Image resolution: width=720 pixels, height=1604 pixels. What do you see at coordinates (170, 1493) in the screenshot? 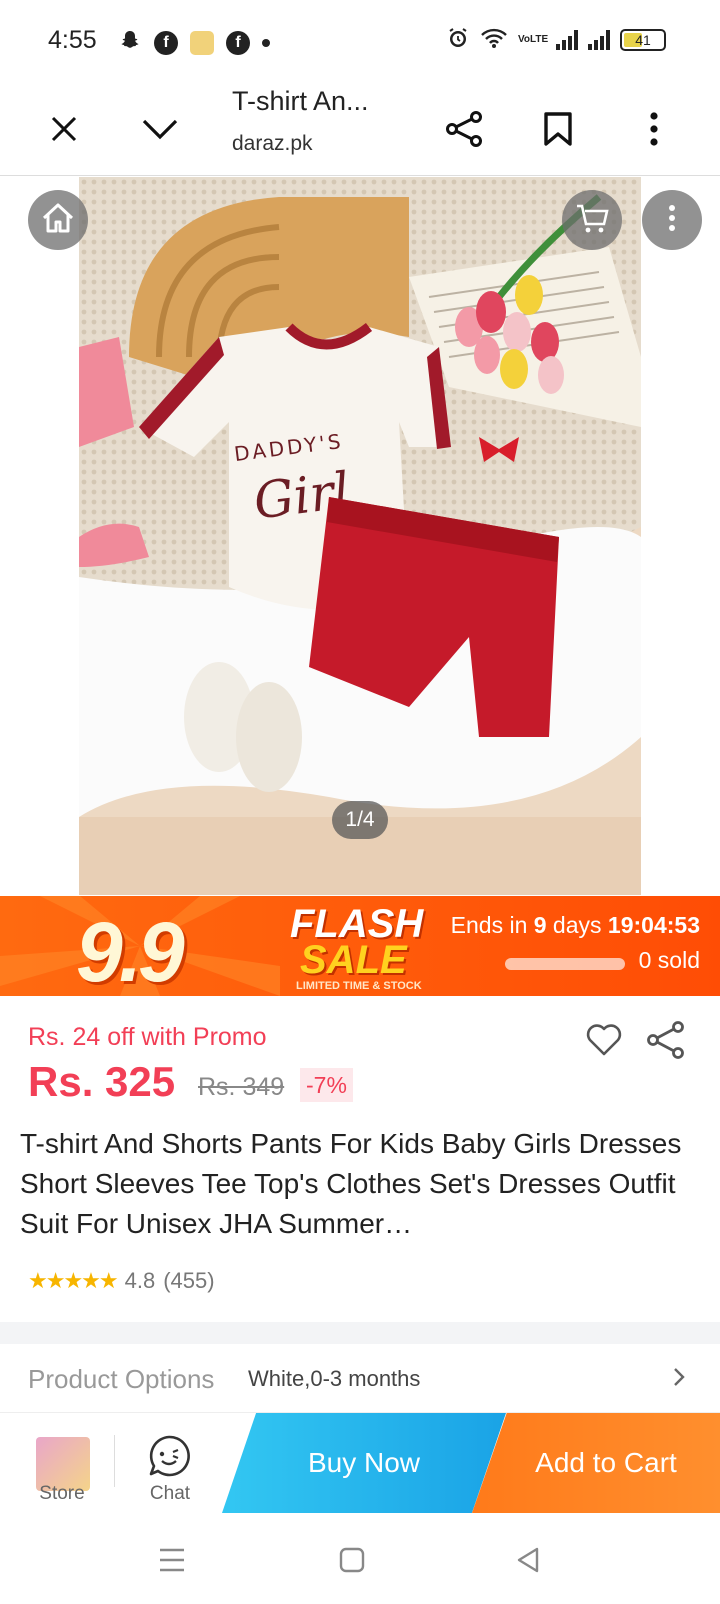
I see `chat-label: Chat` at bounding box center [170, 1493].